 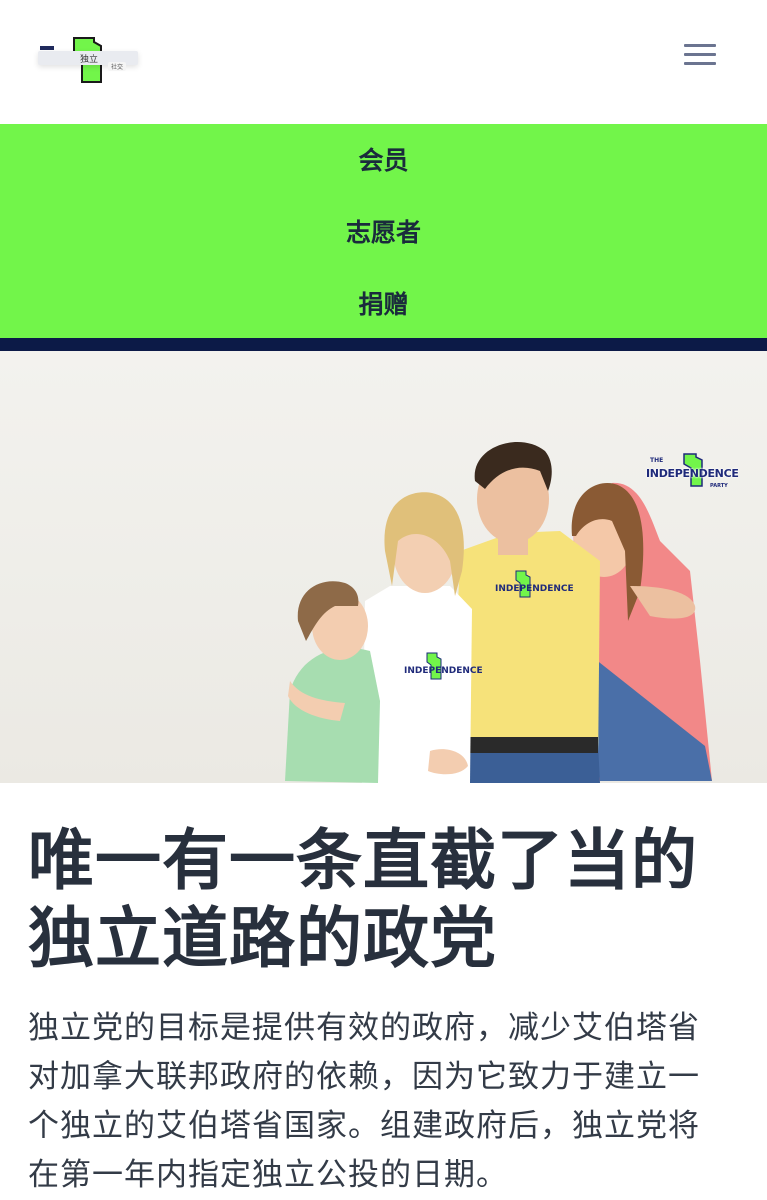 I want to click on logo-mark, so click(x=47, y=48).